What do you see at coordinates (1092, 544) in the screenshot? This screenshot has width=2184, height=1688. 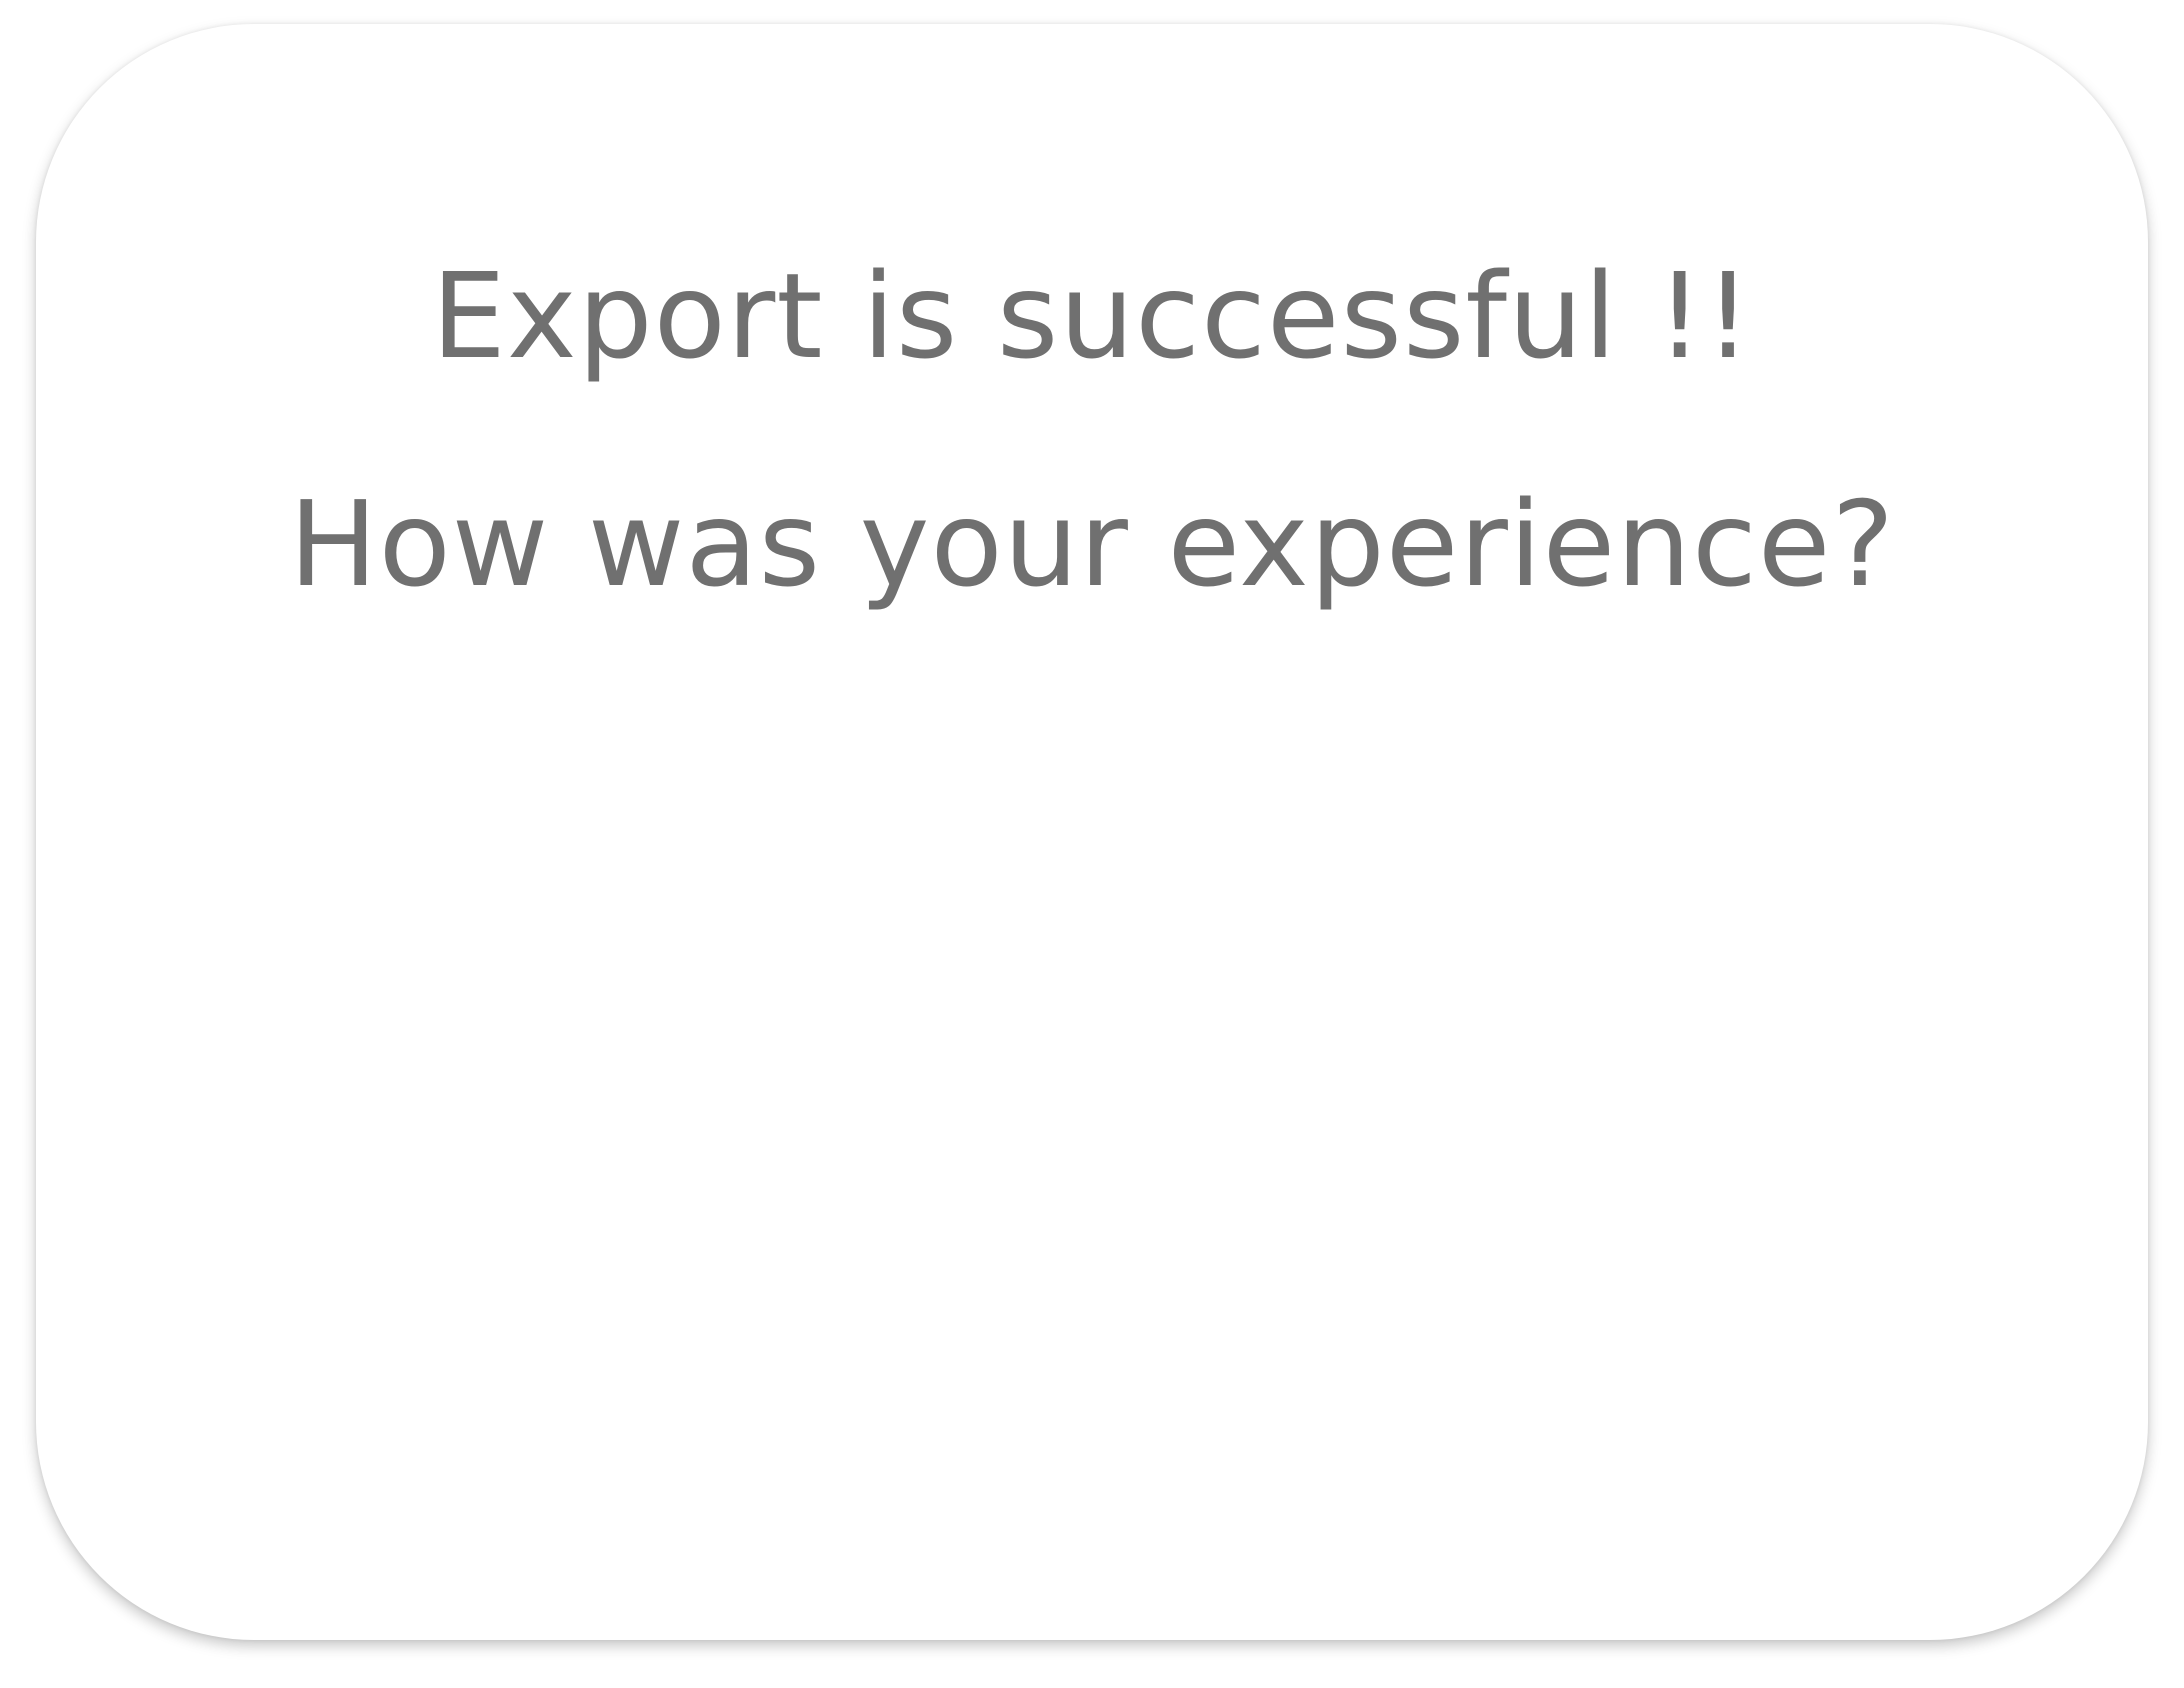 I see `experience-question: How was your experience?` at bounding box center [1092, 544].